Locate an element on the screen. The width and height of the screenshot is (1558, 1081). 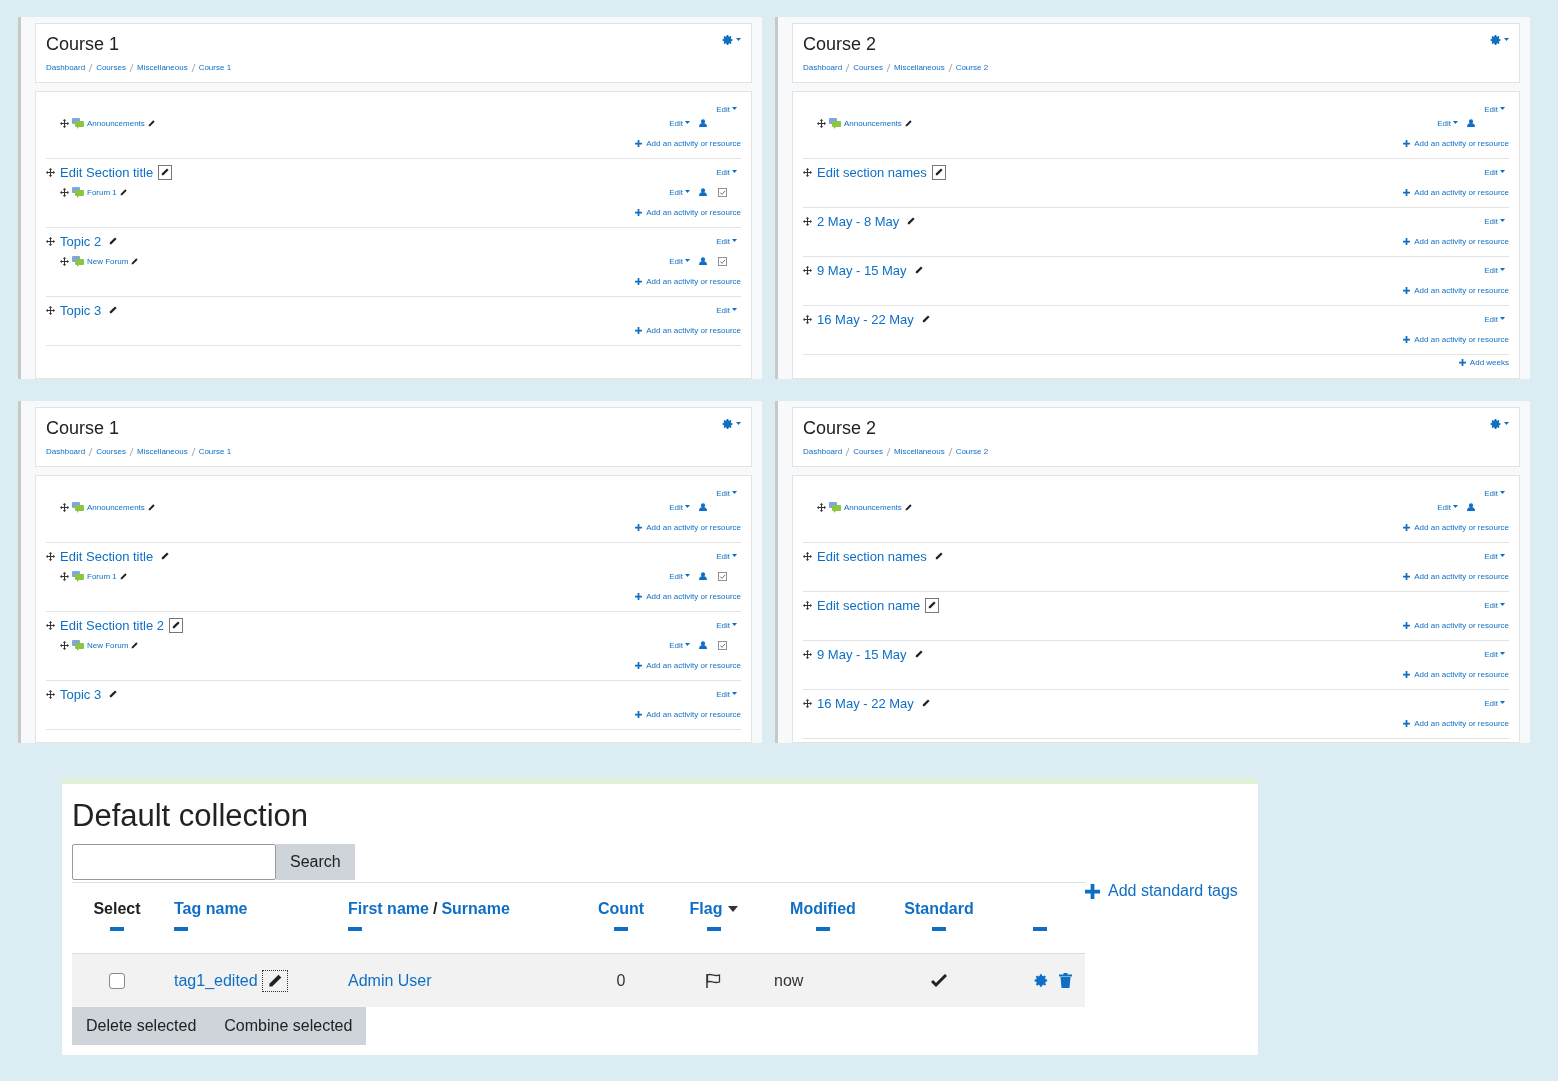
column-header-link: Flag is located at coordinates (706, 909).